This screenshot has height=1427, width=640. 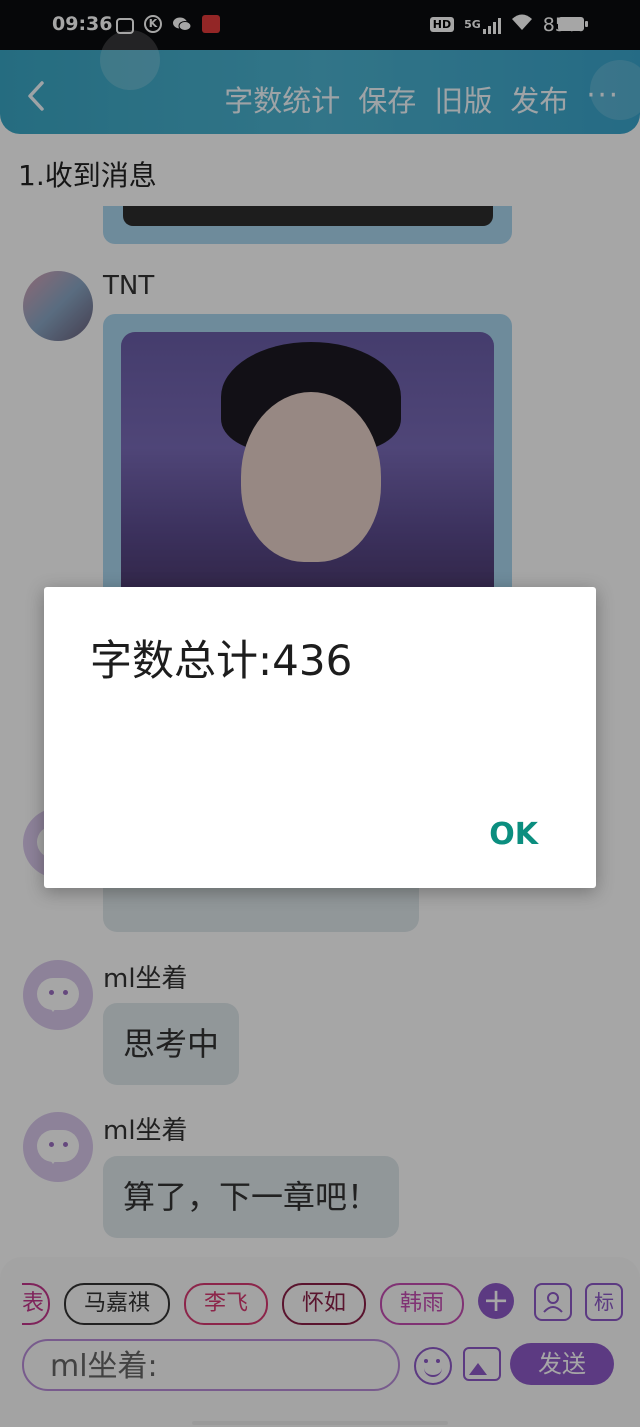 I want to click on dialog-message: 字数总计:436, so click(x=221, y=660).